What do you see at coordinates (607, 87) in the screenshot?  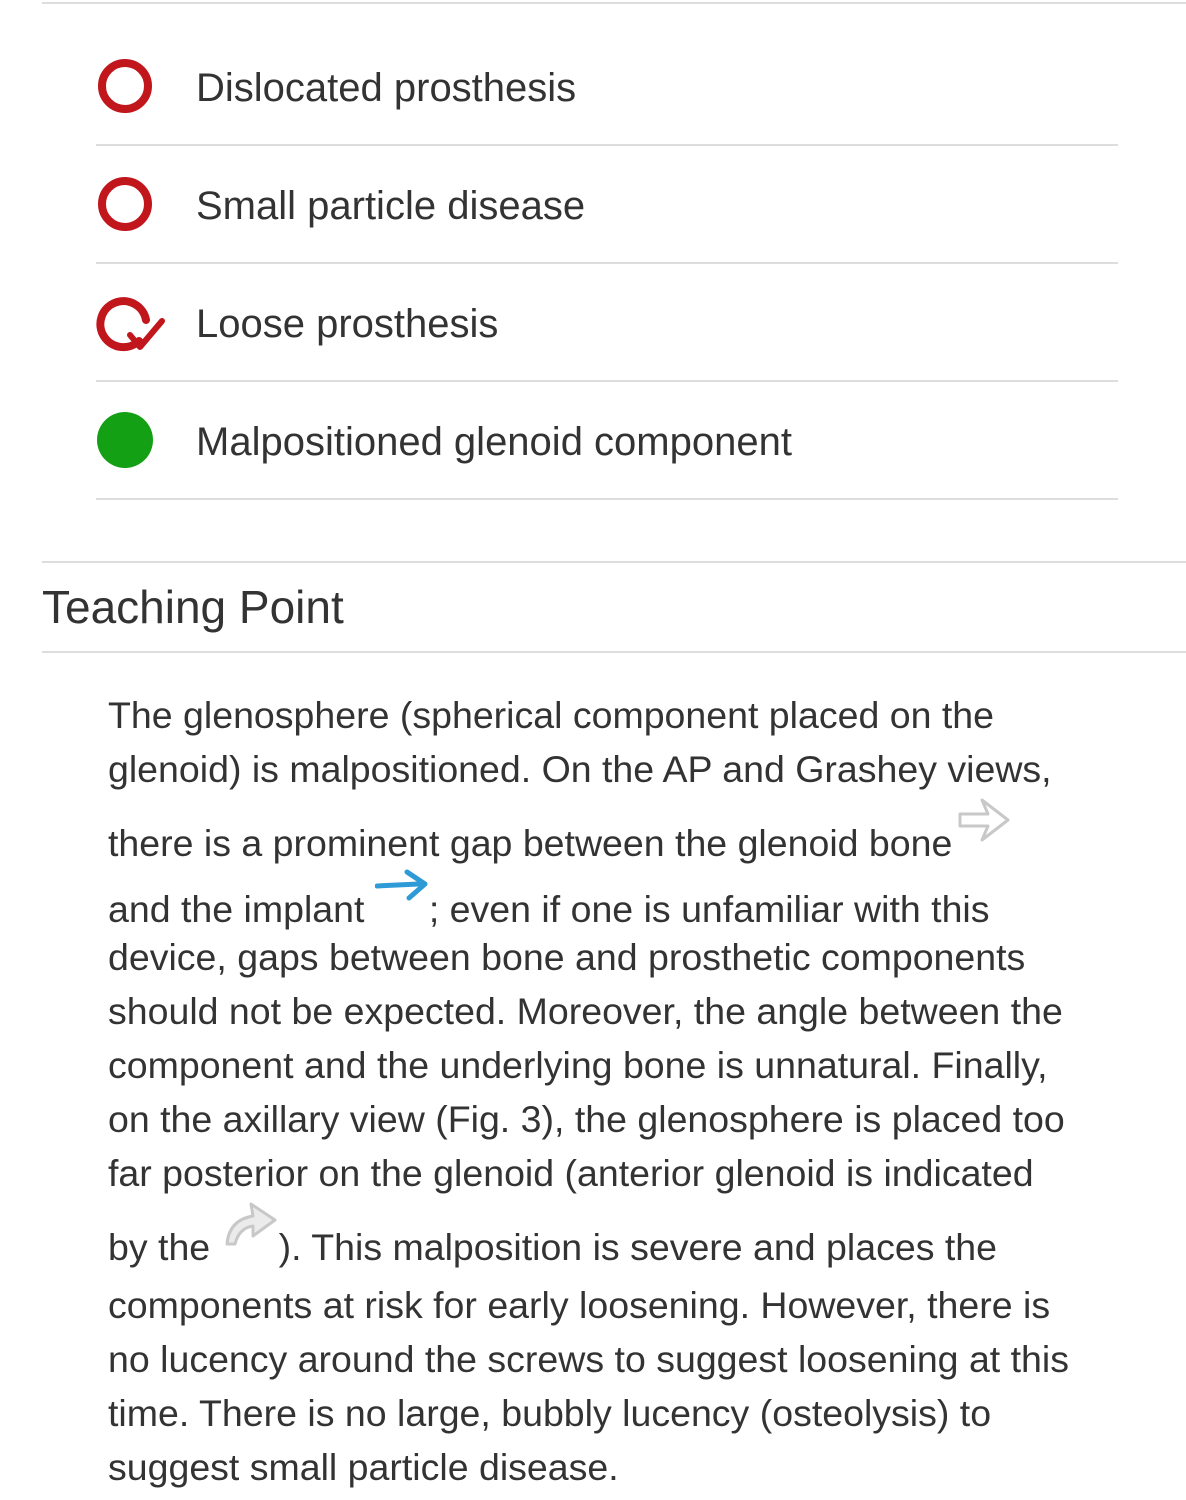 I see `answer-option-dislocated-prosthesis: Dislocated prosthesis` at bounding box center [607, 87].